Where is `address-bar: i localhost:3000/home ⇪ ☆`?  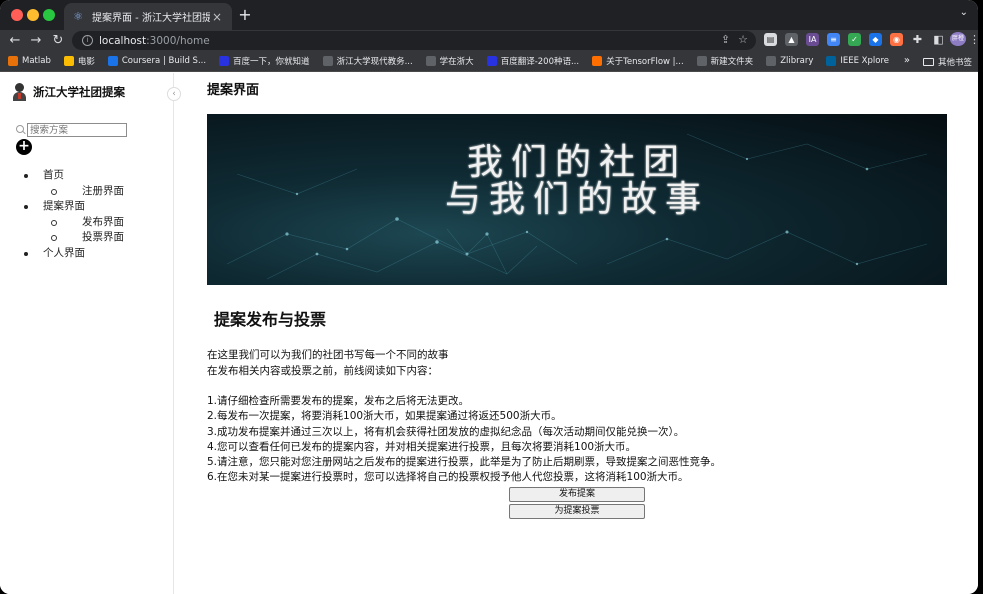
address-bar: i localhost:3000/home ⇪ ☆ is located at coordinates (414, 40).